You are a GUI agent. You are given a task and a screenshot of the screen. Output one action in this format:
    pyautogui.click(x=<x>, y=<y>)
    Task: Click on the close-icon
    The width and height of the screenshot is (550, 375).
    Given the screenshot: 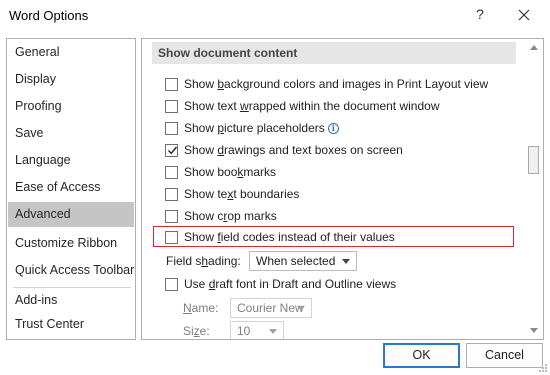 What is the action you would take?
    pyautogui.click(x=524, y=15)
    